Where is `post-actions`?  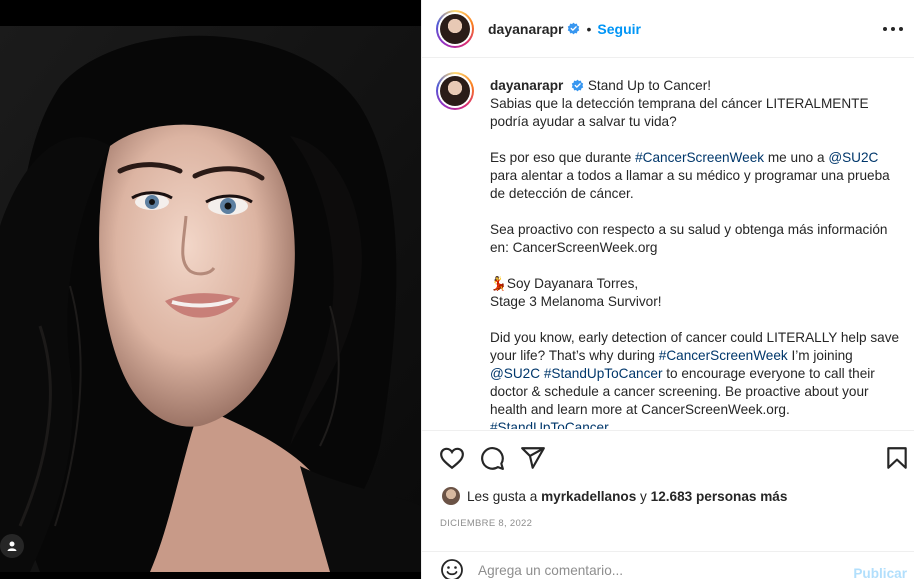
post-actions is located at coordinates (668, 456).